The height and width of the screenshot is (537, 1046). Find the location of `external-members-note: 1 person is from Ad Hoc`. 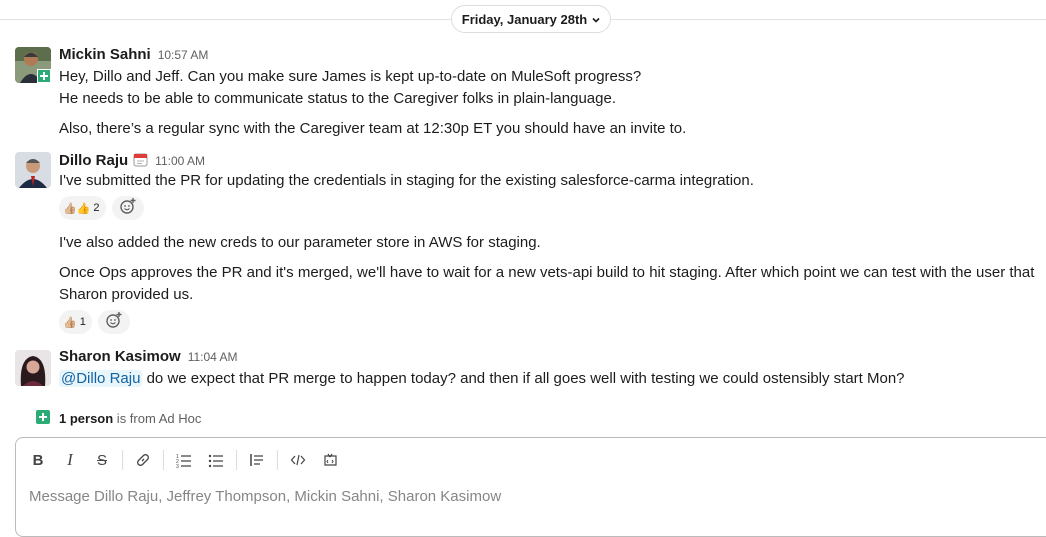

external-members-note: 1 person is from Ad Hoc is located at coordinates (118, 418).